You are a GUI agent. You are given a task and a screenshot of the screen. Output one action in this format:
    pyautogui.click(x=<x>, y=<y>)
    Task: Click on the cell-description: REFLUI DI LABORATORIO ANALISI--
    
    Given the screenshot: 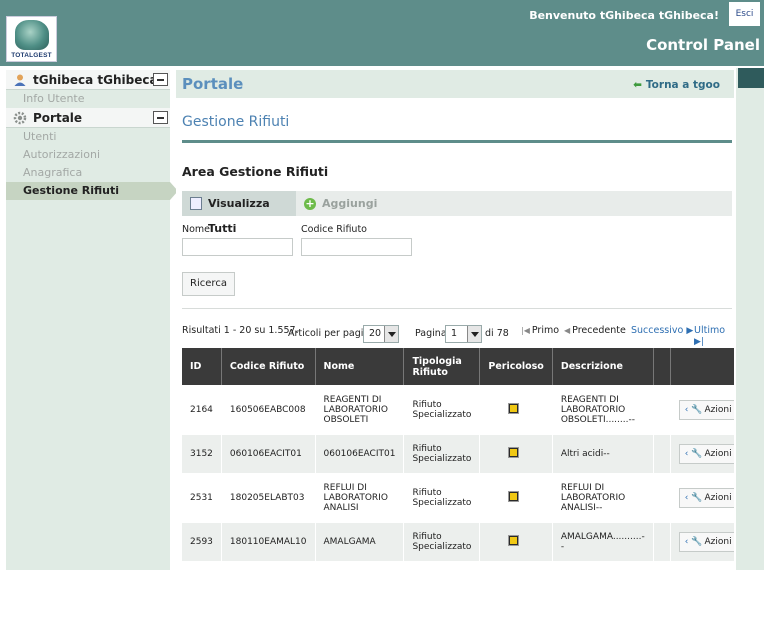 What is the action you would take?
    pyautogui.click(x=603, y=498)
    